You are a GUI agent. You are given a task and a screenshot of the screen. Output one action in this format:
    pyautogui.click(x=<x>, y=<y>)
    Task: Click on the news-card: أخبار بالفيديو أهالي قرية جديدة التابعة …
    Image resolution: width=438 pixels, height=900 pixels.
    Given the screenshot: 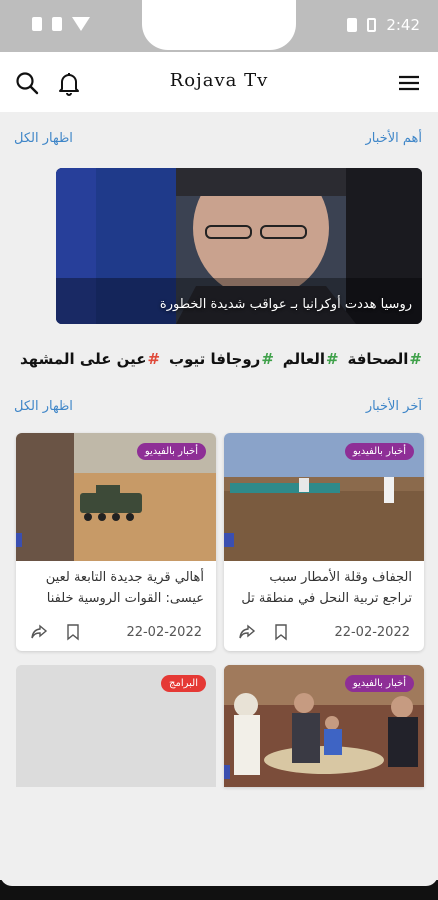 What is the action you would take?
    pyautogui.click(x=116, y=542)
    